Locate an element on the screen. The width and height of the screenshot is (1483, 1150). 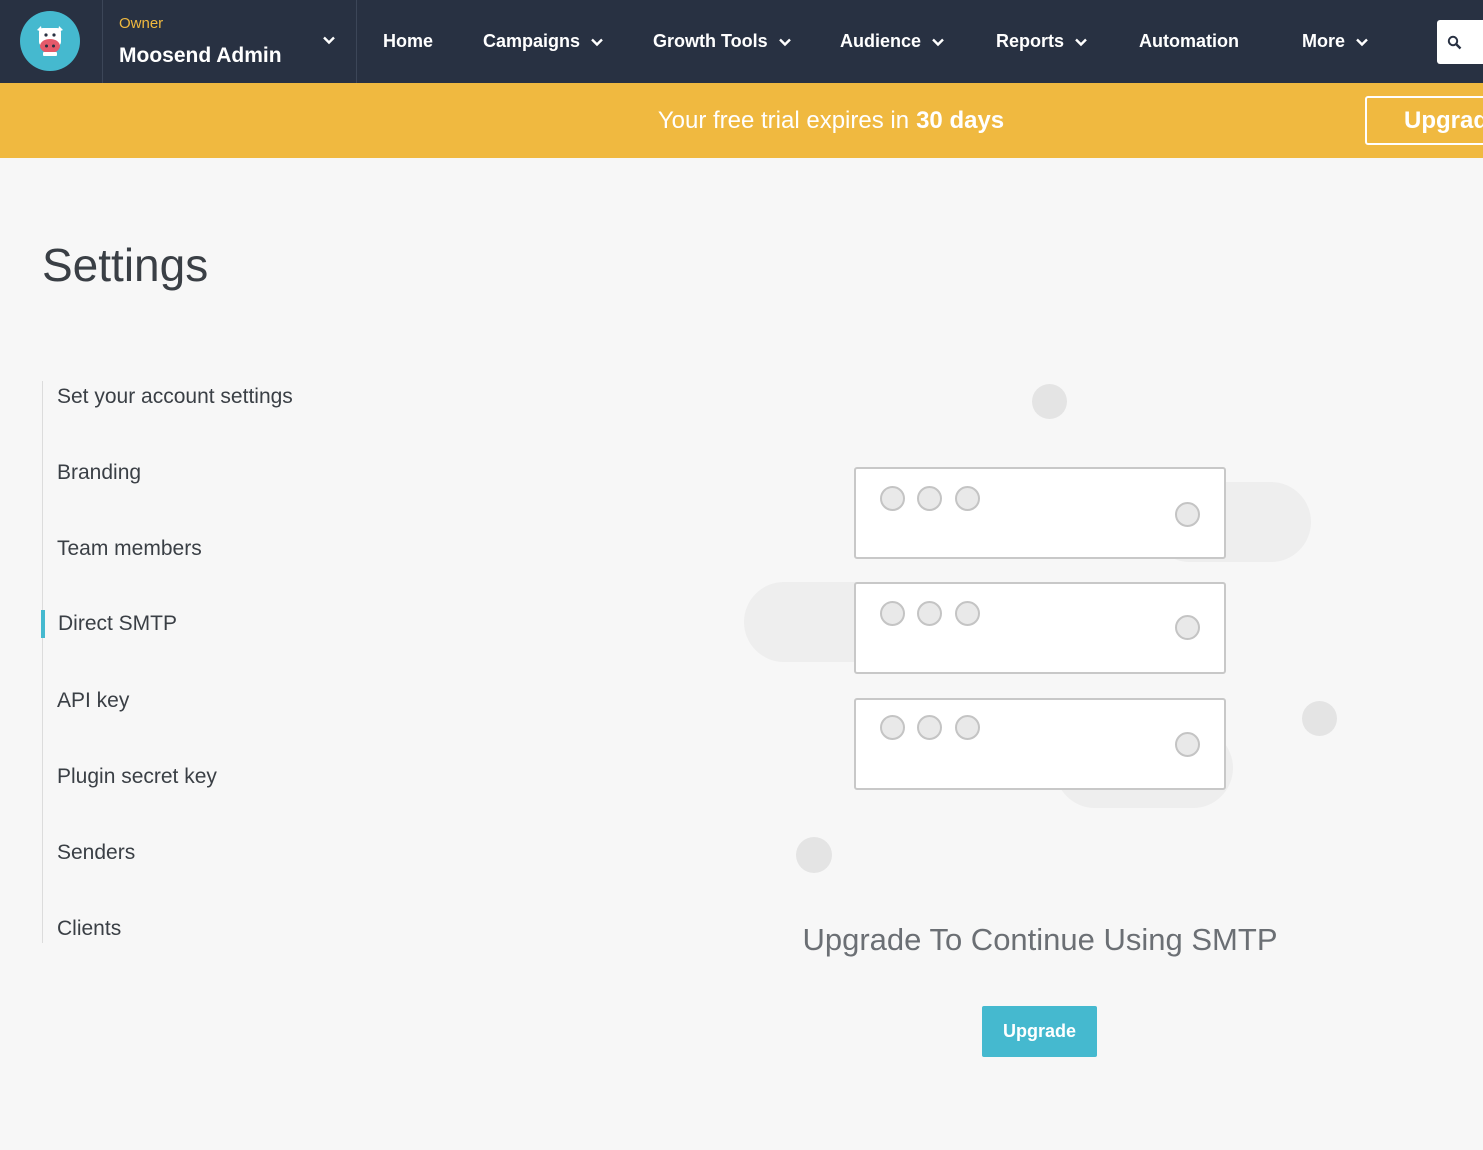
nav-growth-tools-label: Growth Tools is located at coordinates (710, 41).